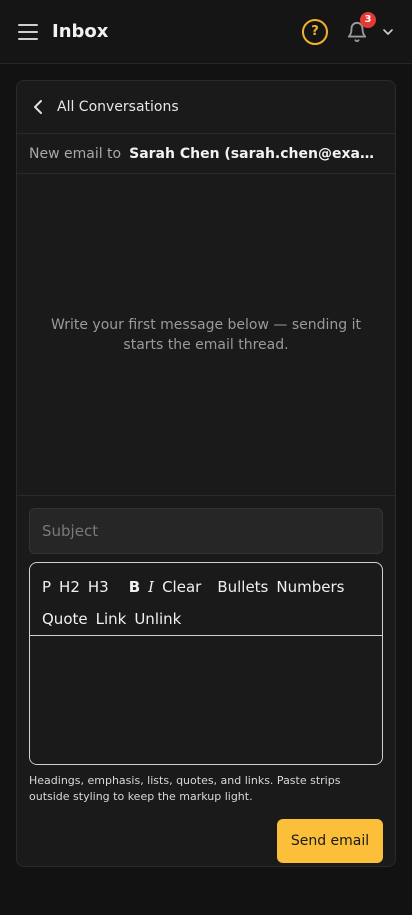 Image resolution: width=412 pixels, height=915 pixels. Describe the element at coordinates (98, 587) in the screenshot. I see `heading3-button: H3` at that location.